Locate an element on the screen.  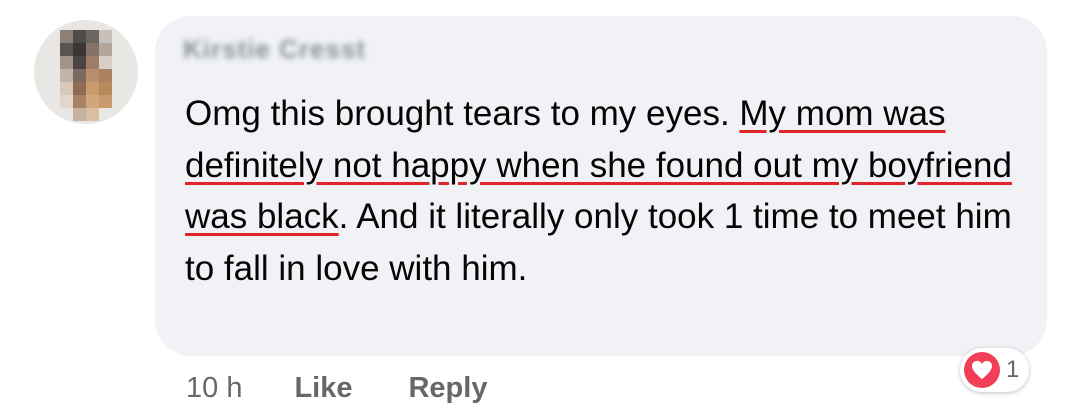
reply-button: Reply is located at coordinates (447, 388).